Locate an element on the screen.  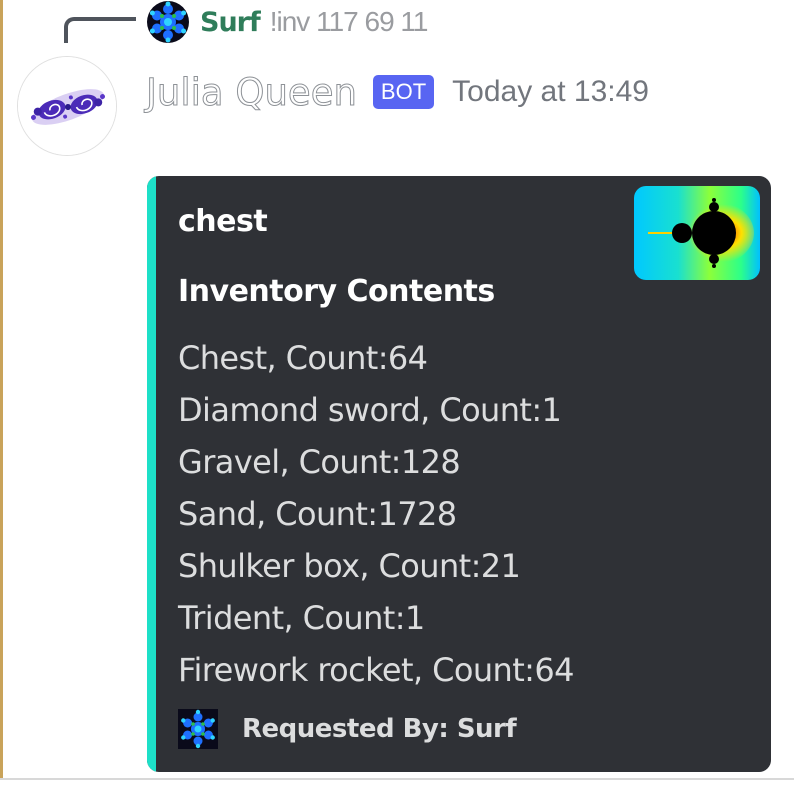
message-timestamp: Today at 13:49 is located at coordinates (550, 91).